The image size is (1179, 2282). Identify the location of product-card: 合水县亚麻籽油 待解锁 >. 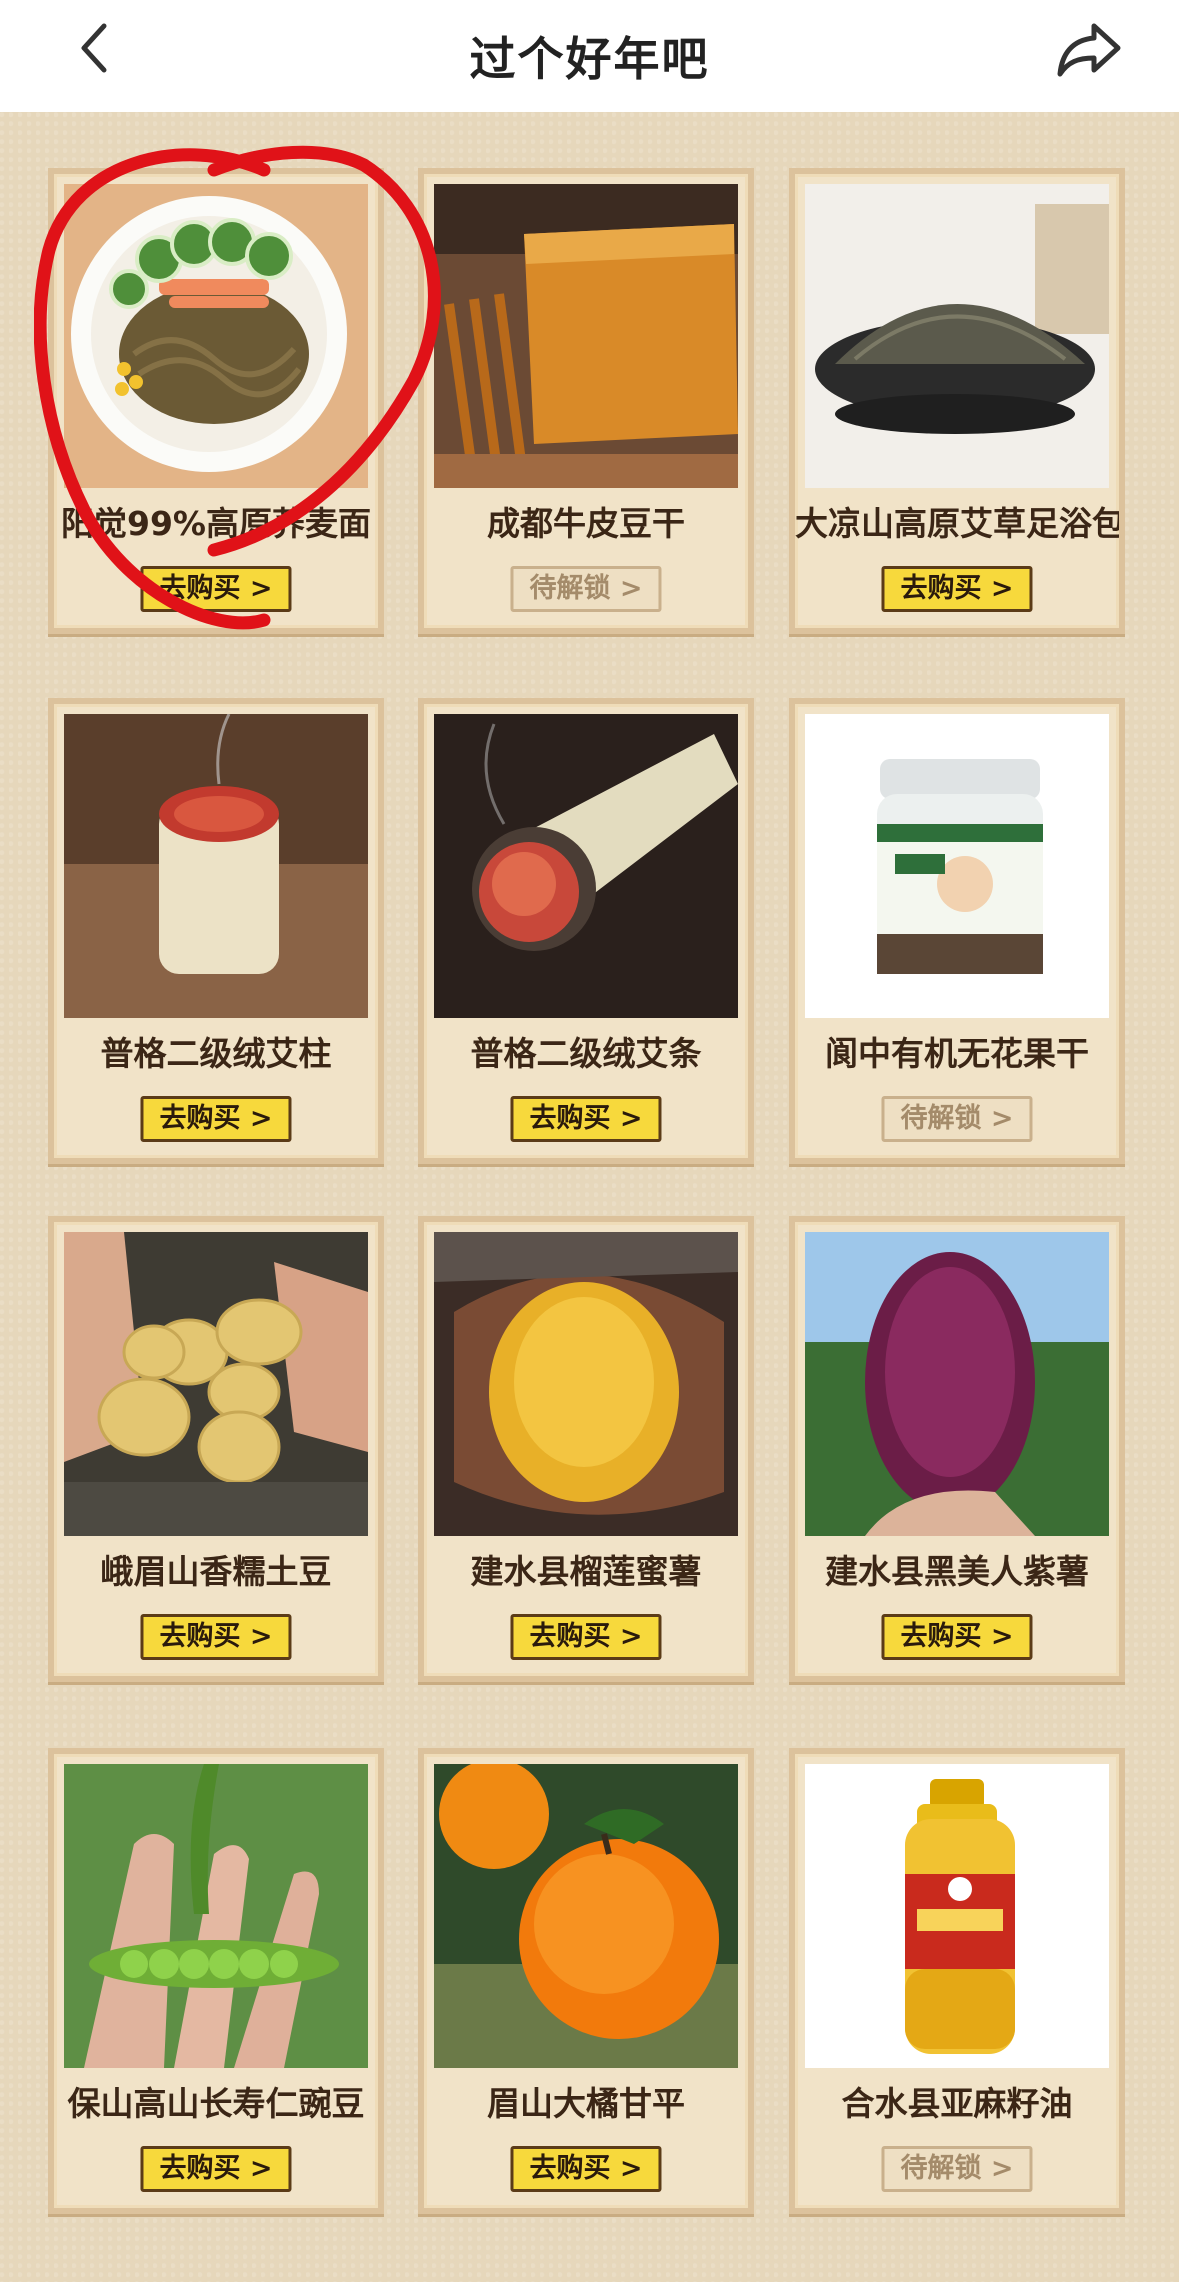
(957, 1981).